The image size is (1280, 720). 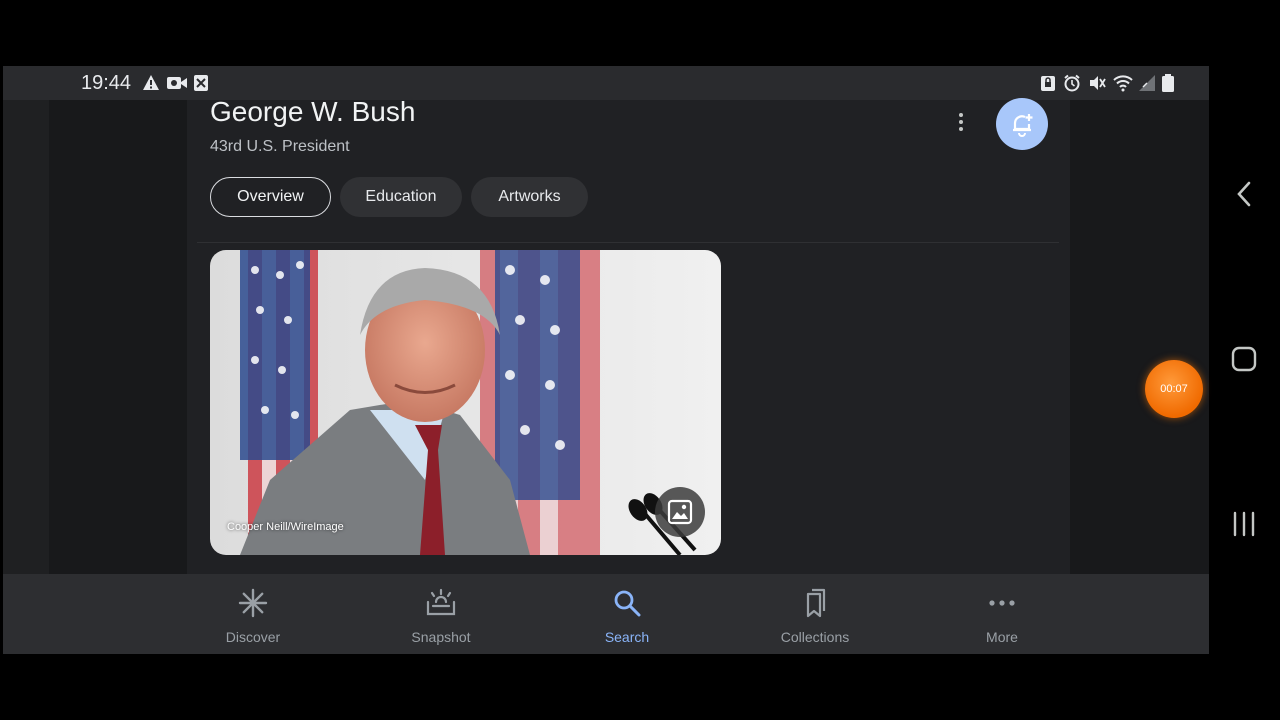 I want to click on more-horiz-icon, so click(x=1002, y=603).